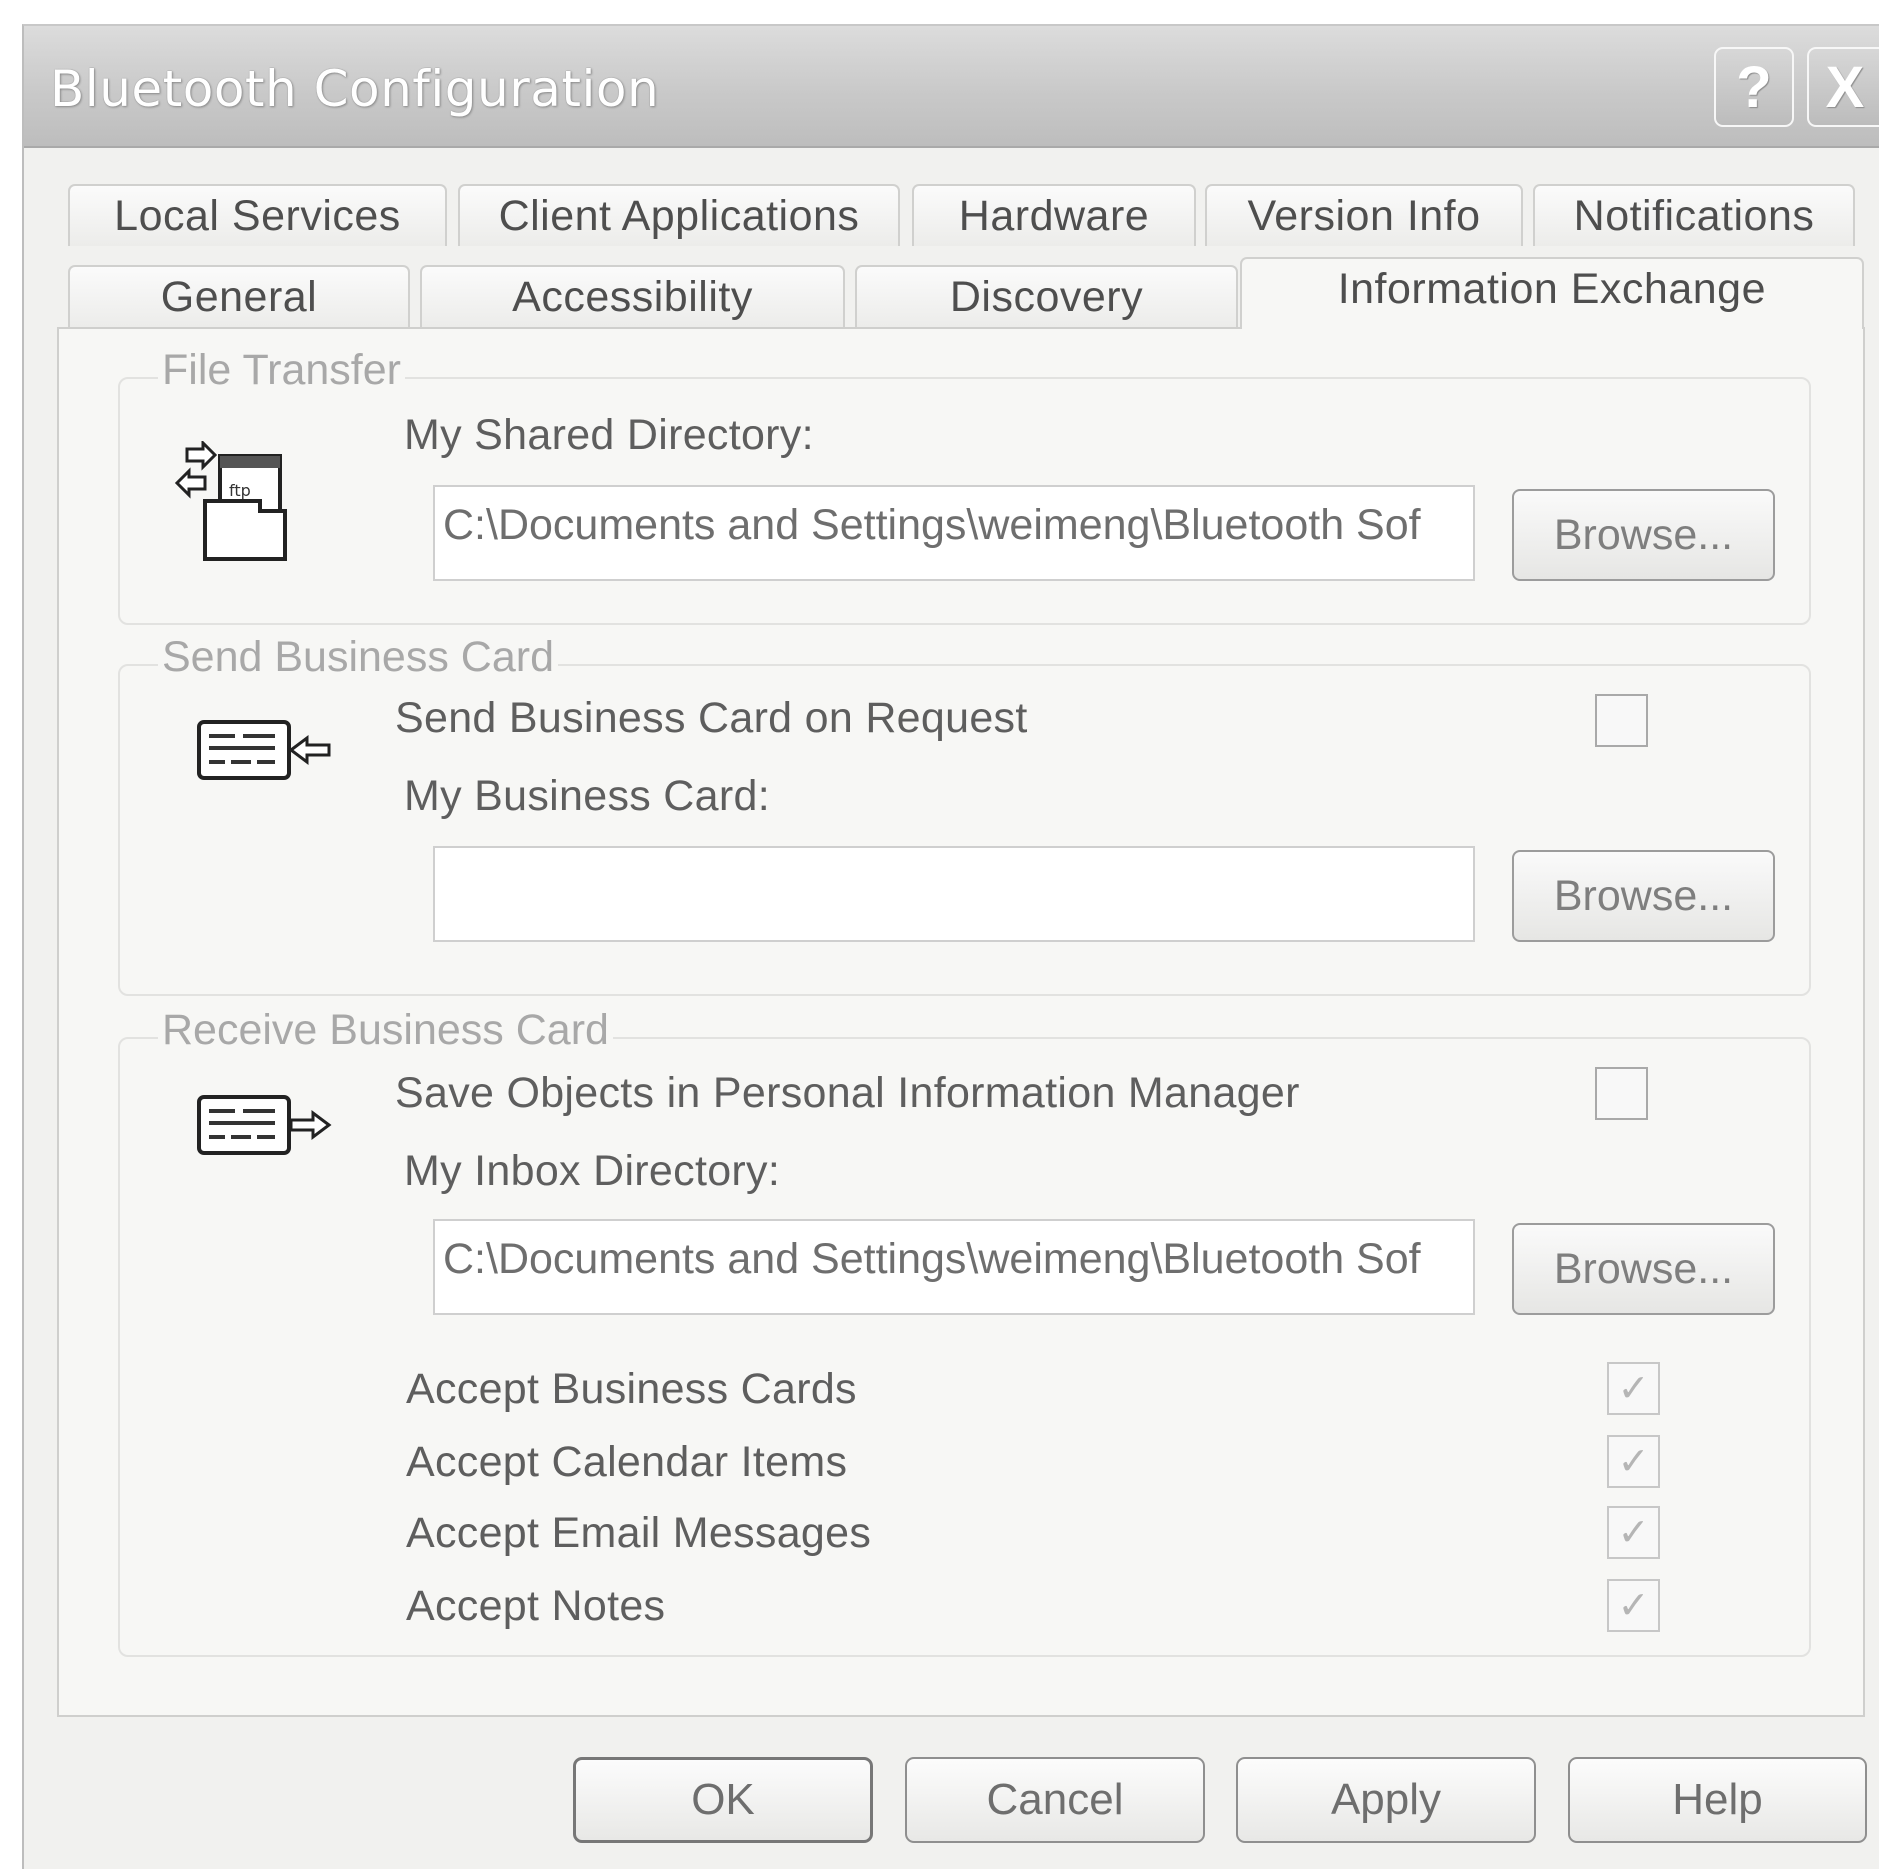 Image resolution: width=1879 pixels, height=1869 pixels. What do you see at coordinates (240, 490) in the screenshot?
I see `svg-text: ftp` at bounding box center [240, 490].